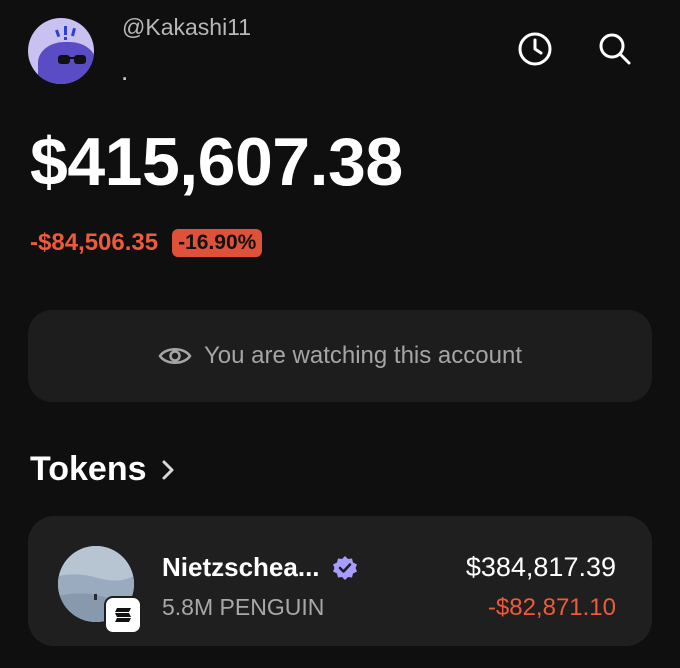 This screenshot has width=680, height=668. I want to click on history-button, so click(535, 49).